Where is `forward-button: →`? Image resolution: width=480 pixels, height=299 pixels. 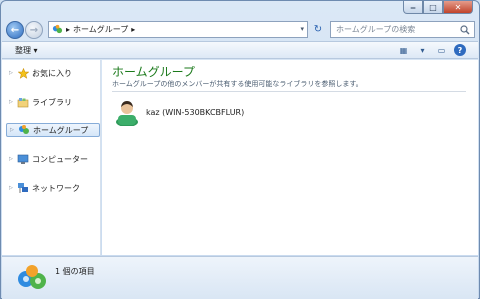 forward-button: → is located at coordinates (34, 30).